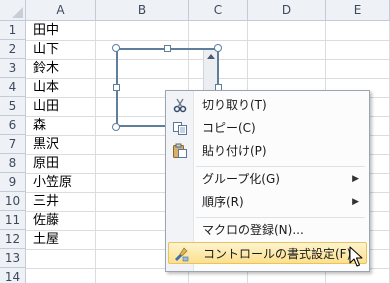 The image size is (390, 283). Describe the element at coordinates (13, 49) in the screenshot. I see `row-header: 2` at that location.